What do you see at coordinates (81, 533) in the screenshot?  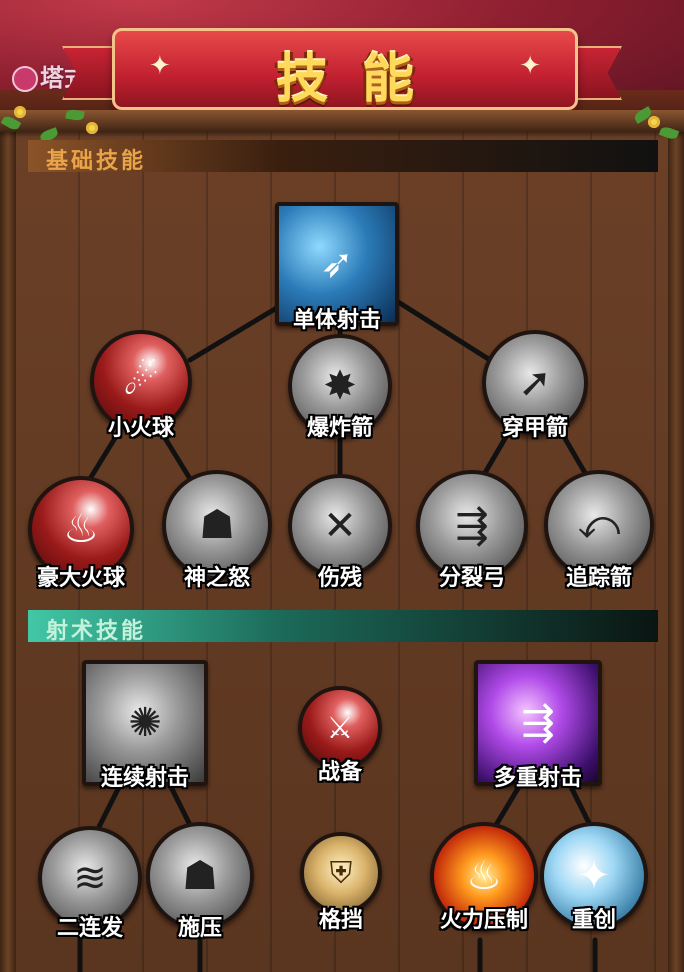 I see `skill-big-fireball: ♨ 豪大火球` at bounding box center [81, 533].